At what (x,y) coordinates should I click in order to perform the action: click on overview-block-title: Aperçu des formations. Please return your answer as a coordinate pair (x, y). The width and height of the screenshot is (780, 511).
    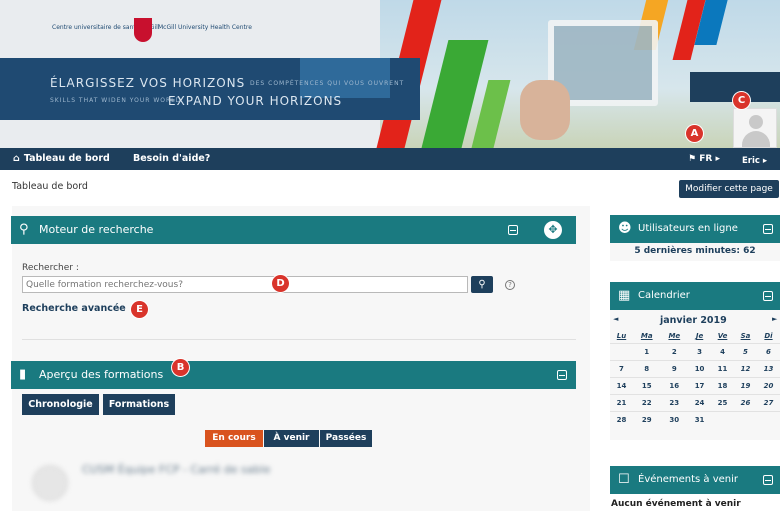
    Looking at the image, I should click on (101, 374).